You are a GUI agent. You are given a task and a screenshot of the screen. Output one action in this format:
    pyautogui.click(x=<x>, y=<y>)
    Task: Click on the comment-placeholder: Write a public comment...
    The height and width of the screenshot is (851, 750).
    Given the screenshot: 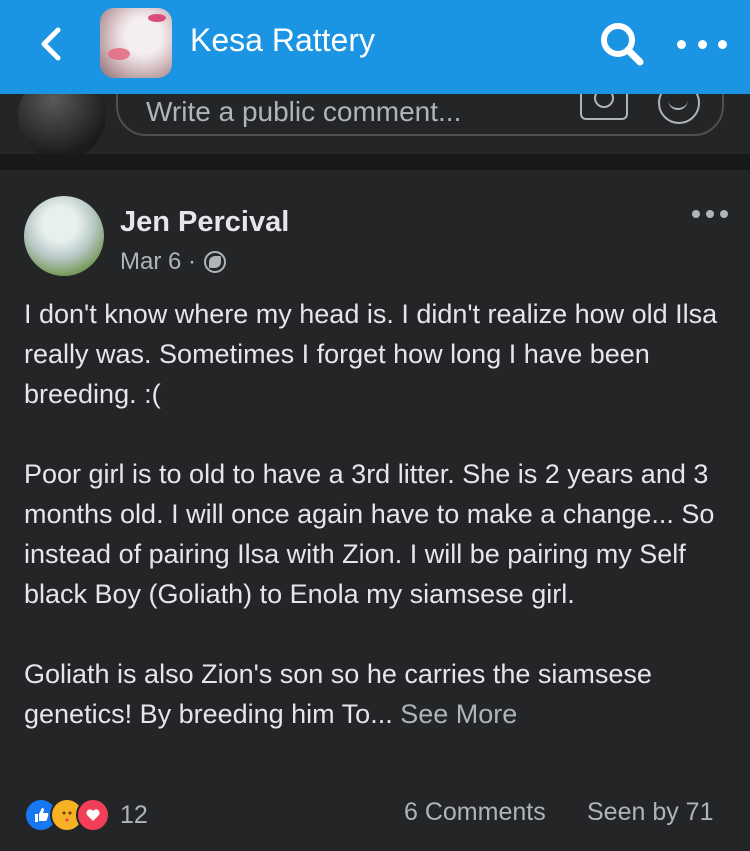 What is the action you would take?
    pyautogui.click(x=304, y=111)
    